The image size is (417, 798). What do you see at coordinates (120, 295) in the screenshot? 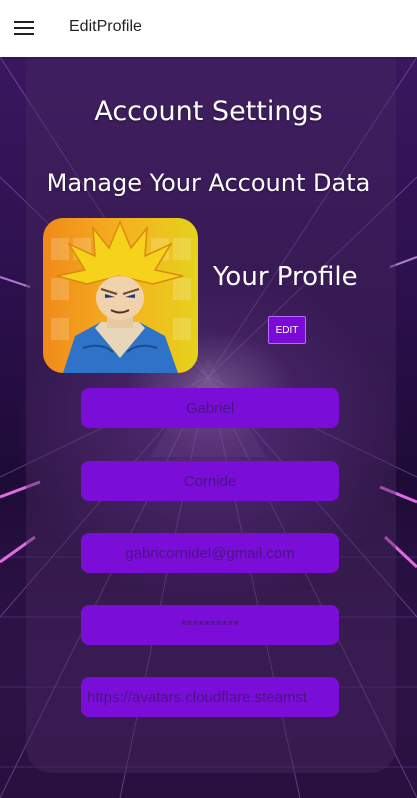
I see `profile-avatar-image` at bounding box center [120, 295].